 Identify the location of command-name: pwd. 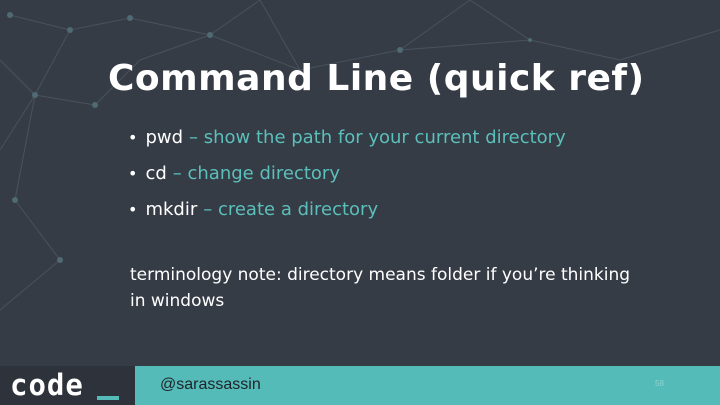
(164, 137).